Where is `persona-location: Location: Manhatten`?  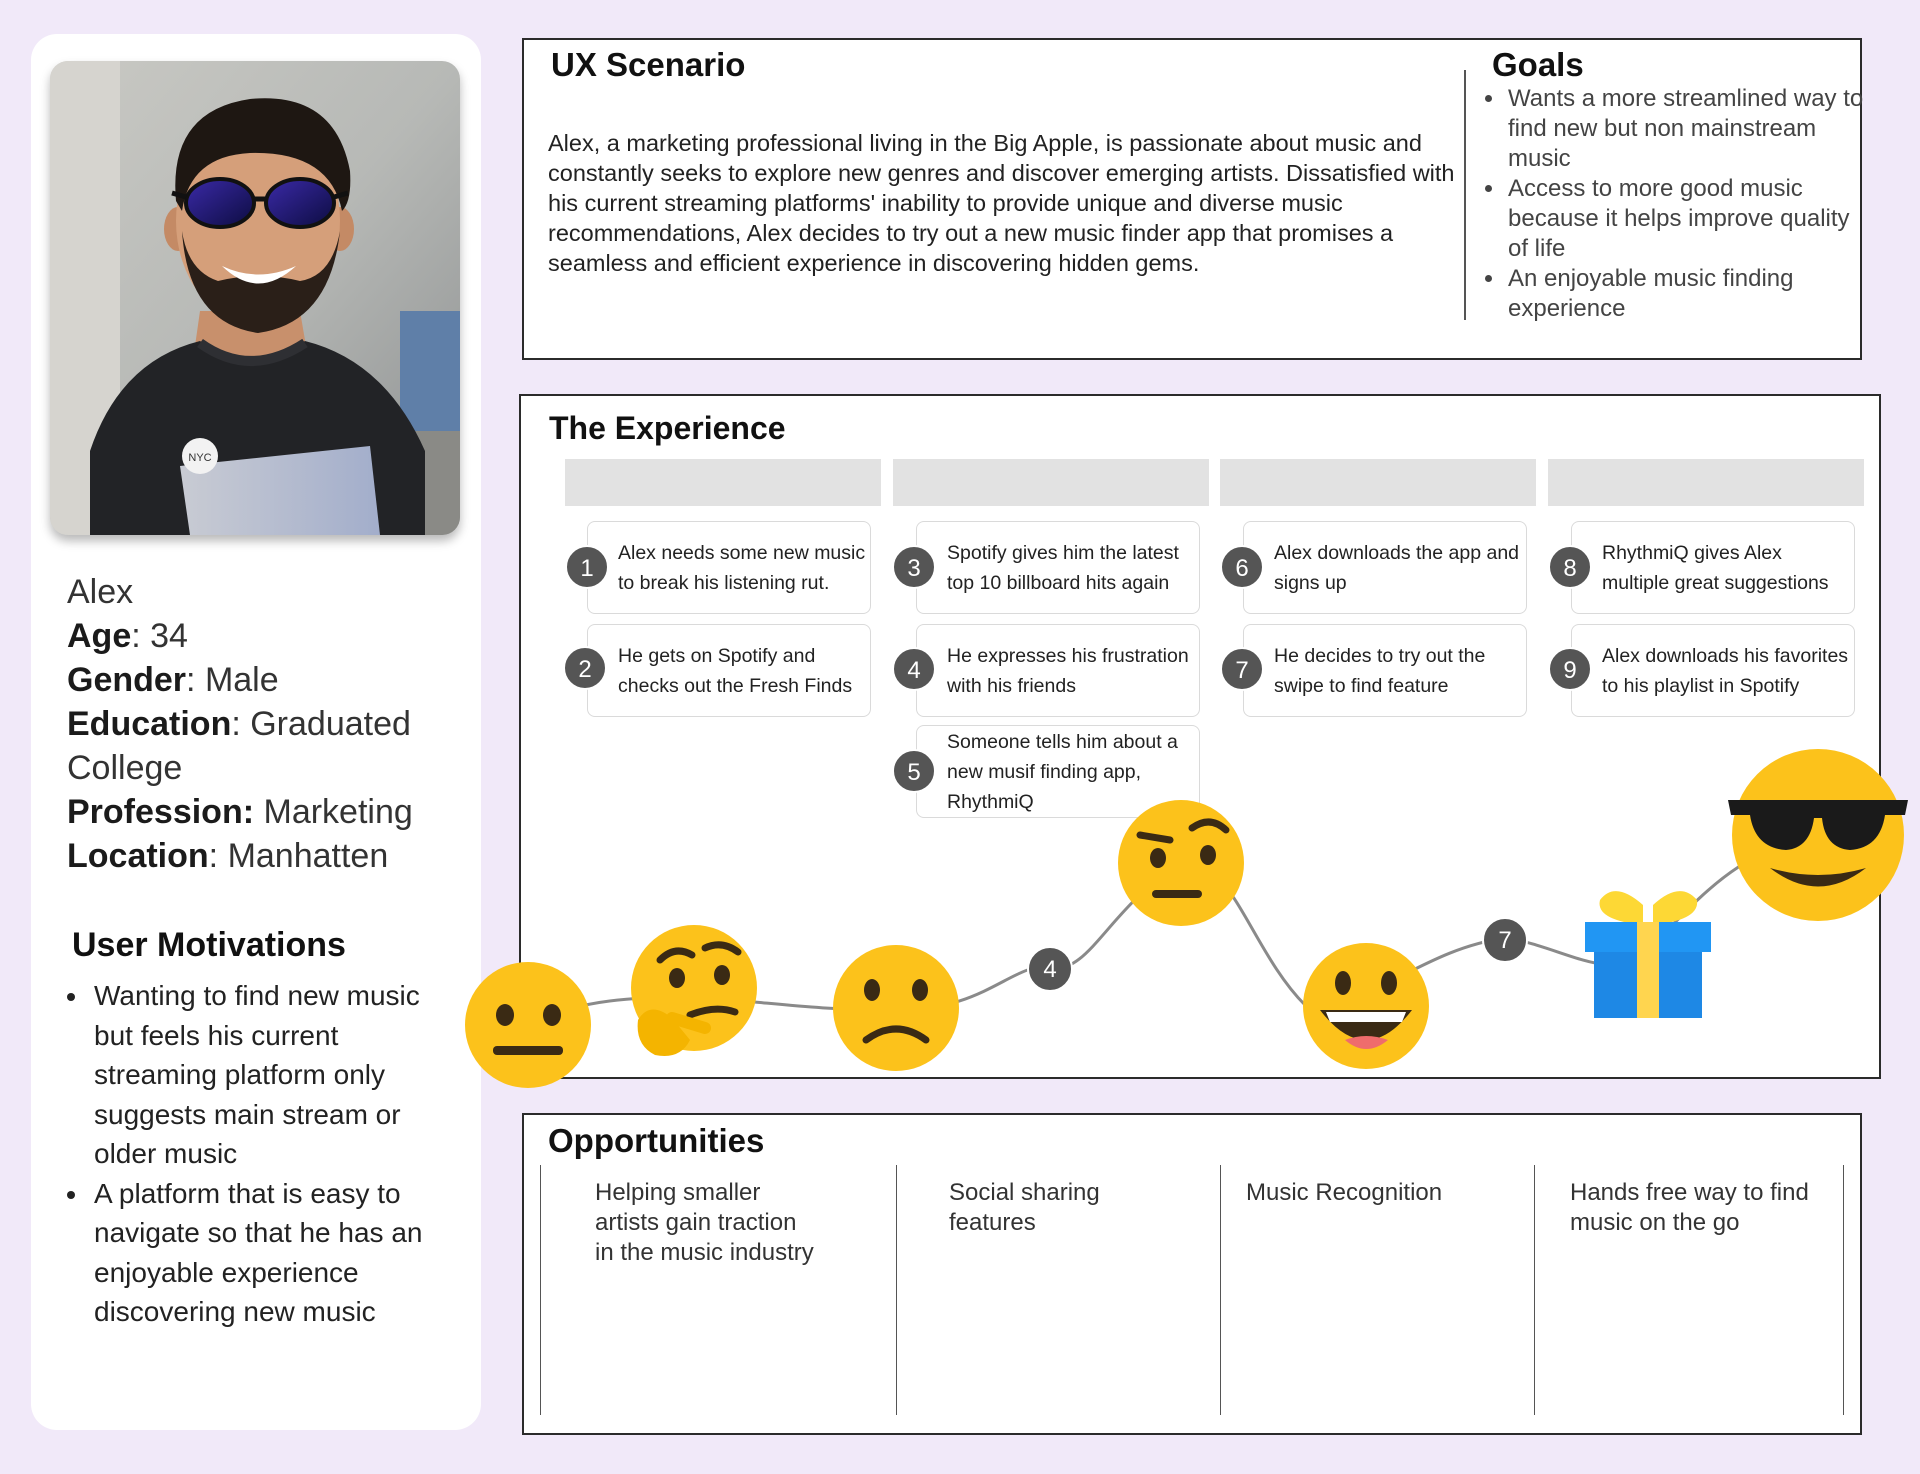
persona-location: Location: Manhatten is located at coordinates (227, 856).